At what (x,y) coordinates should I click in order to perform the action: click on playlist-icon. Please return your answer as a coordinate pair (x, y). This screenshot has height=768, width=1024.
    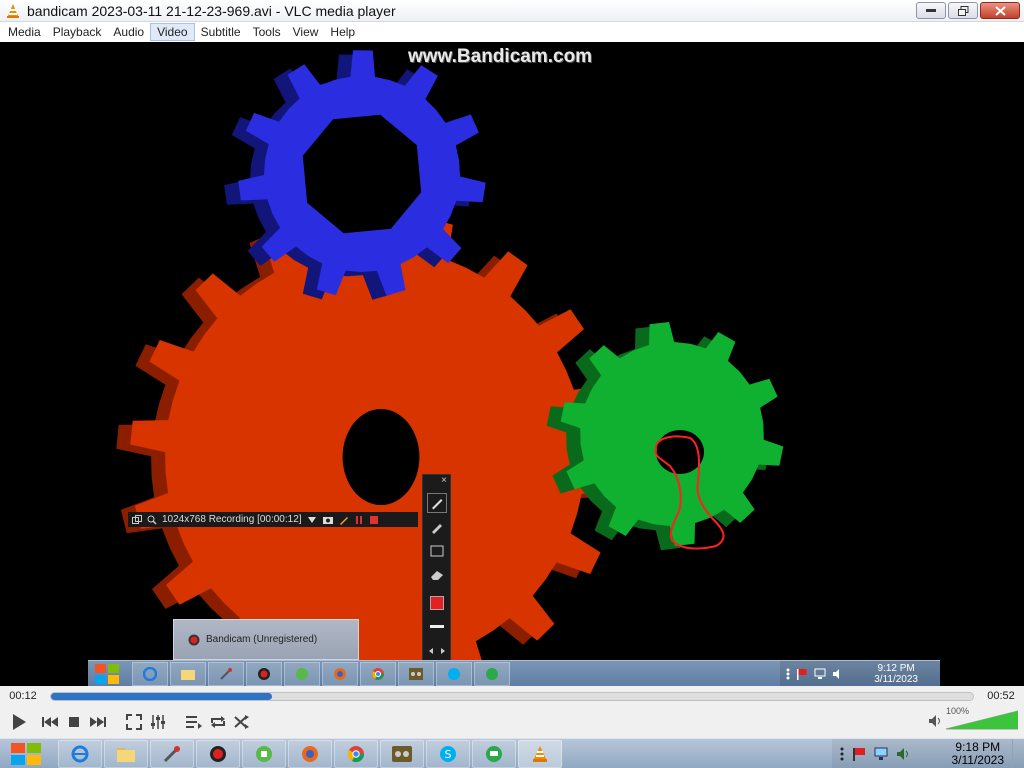
    Looking at the image, I should click on (194, 722).